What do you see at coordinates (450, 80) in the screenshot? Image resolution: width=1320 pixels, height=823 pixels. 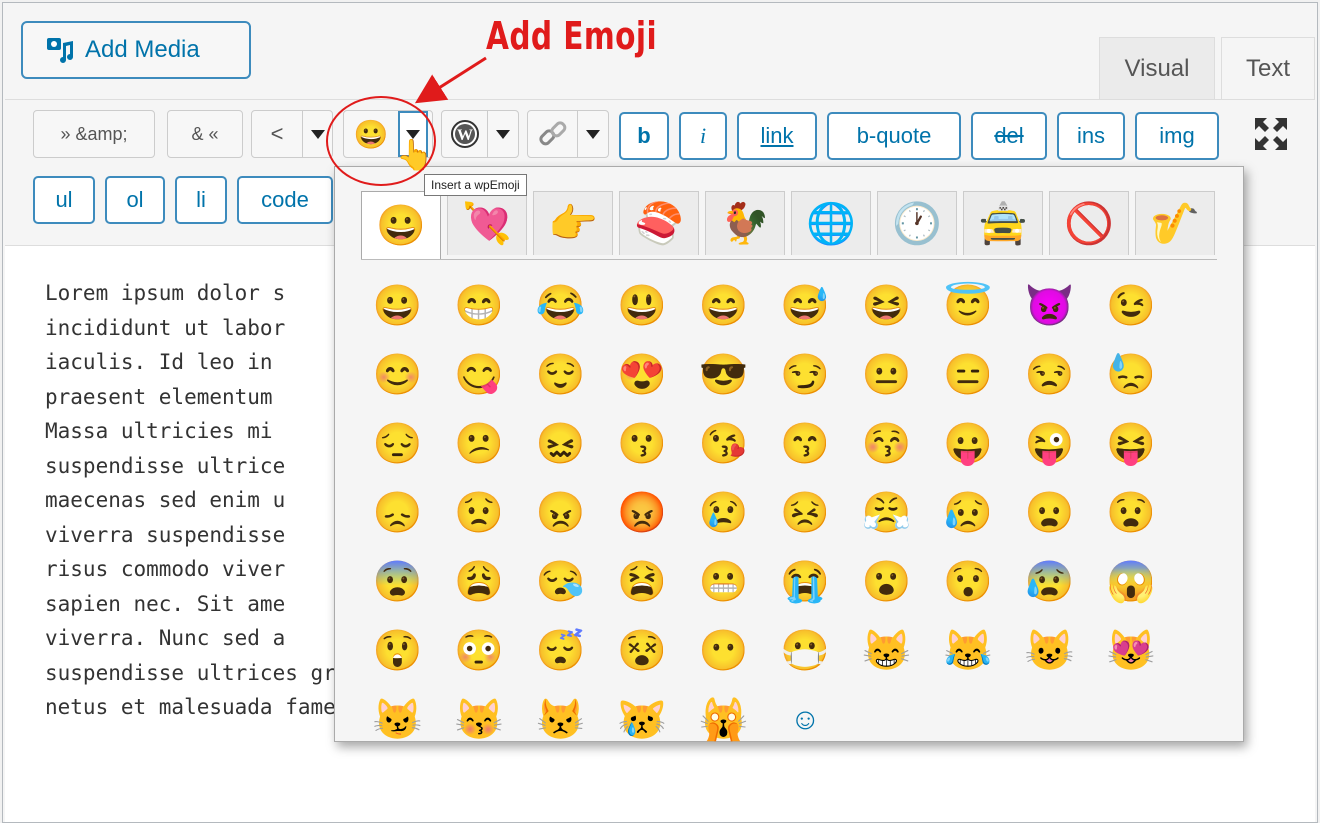 I see `annotation-arrow` at bounding box center [450, 80].